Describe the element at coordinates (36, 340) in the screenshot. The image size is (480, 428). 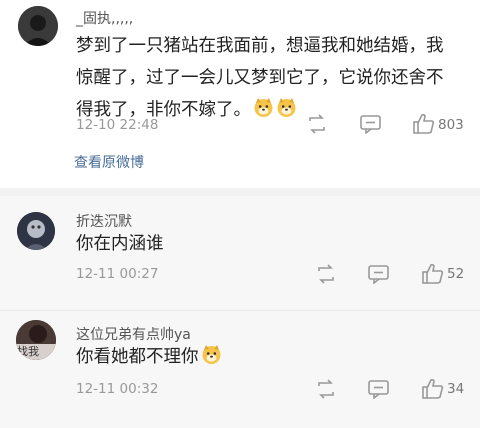
I see `avatar: 找我` at that location.